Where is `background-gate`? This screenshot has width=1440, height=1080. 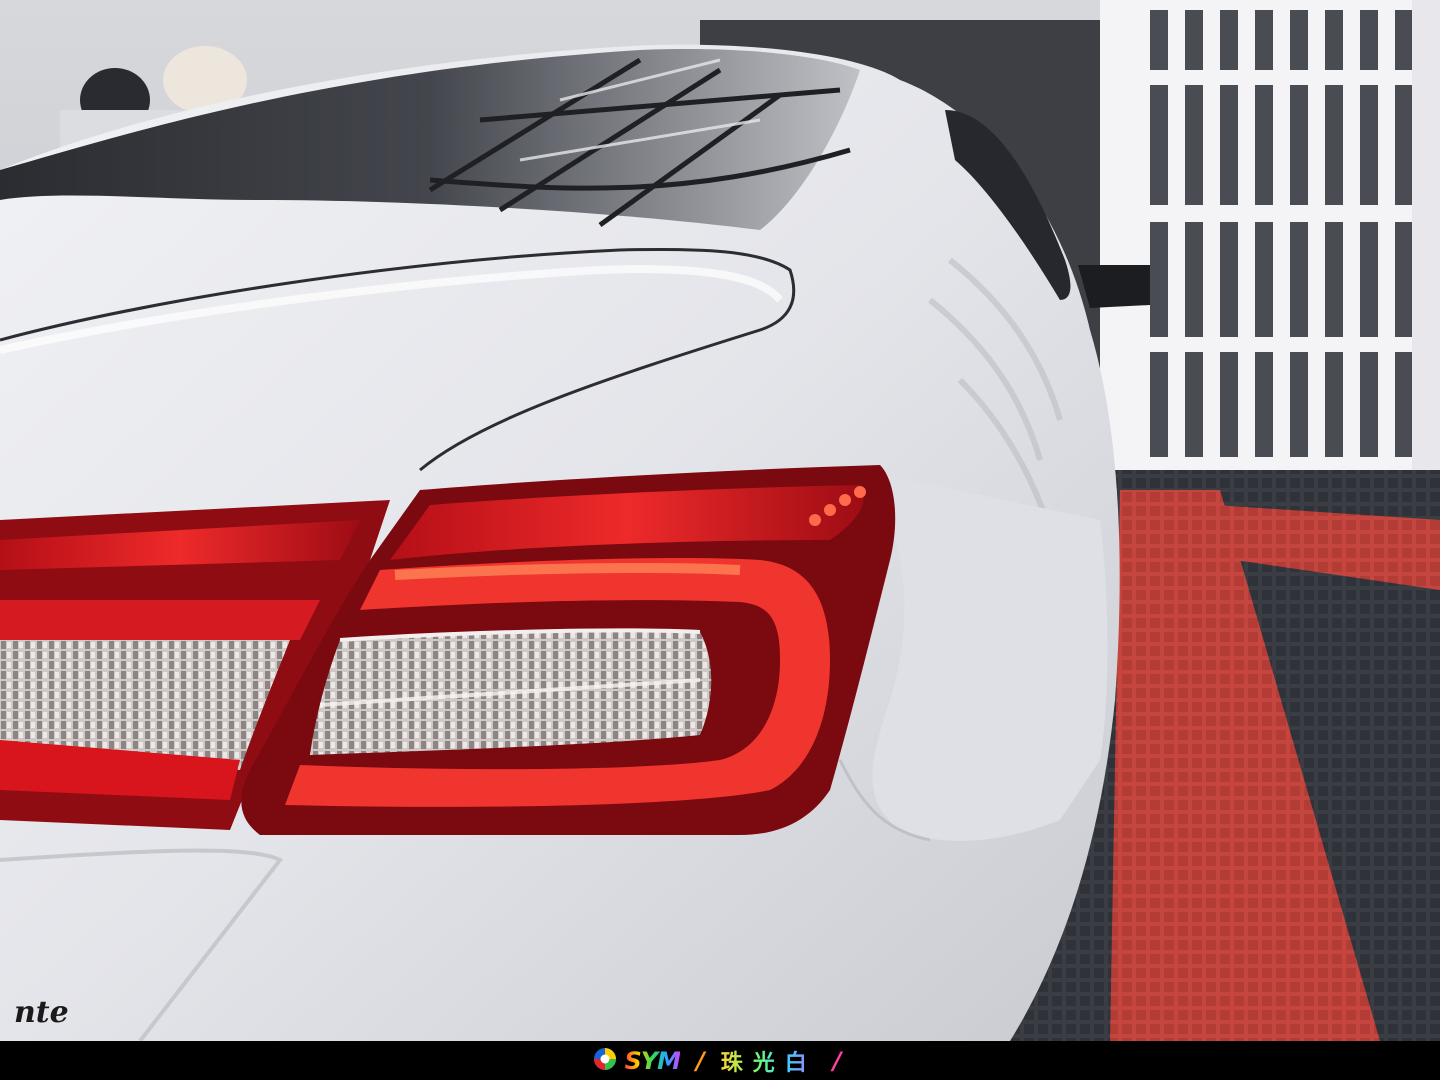
background-gate is located at coordinates (1270, 240).